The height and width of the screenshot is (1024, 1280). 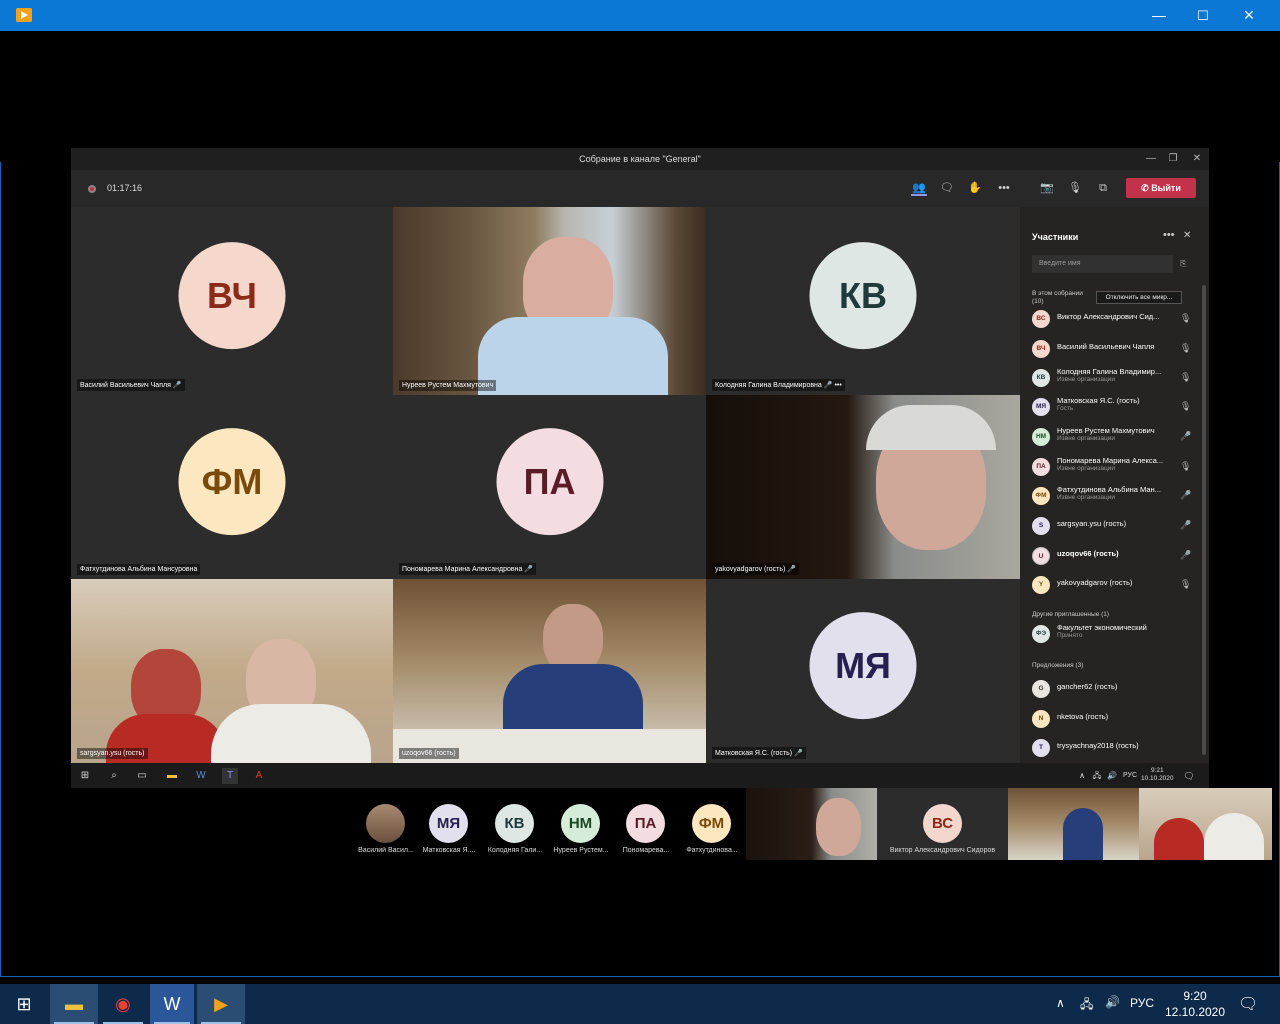 I want to click on mic-muted-icon: 🎤, so click(x=177, y=385).